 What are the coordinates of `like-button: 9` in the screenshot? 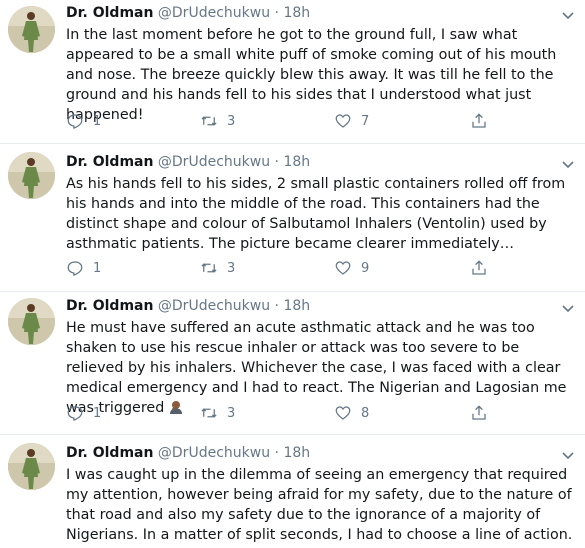 It's located at (351, 268).